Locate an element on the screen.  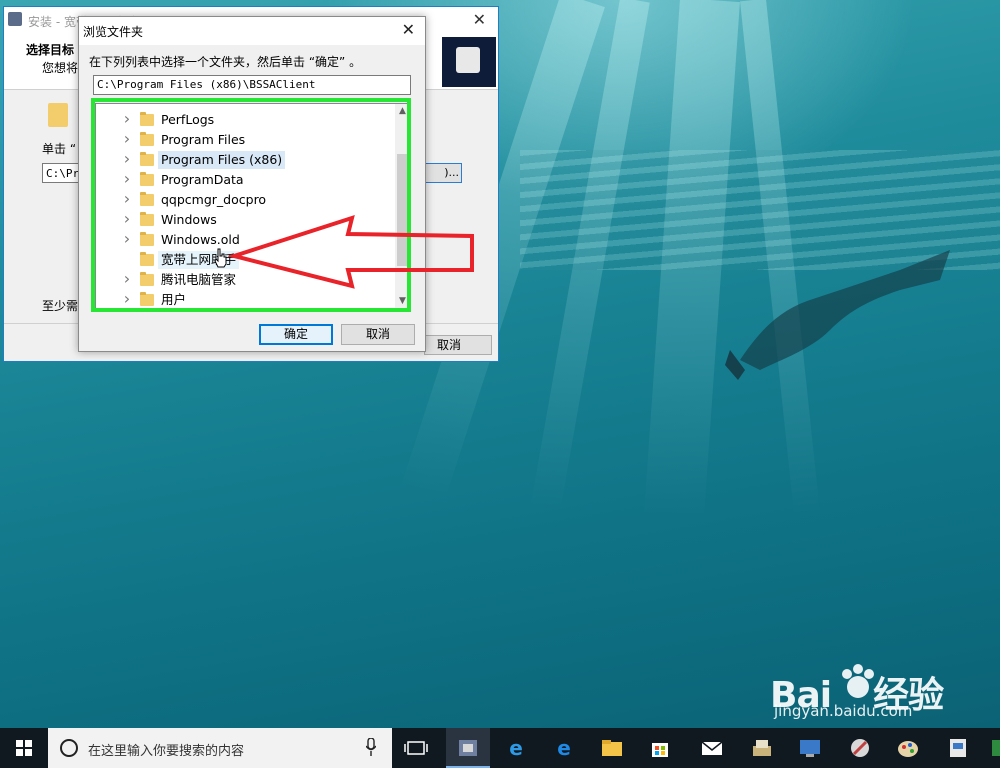
scroll-down-icon: ▼ is located at coordinates (402, 301).